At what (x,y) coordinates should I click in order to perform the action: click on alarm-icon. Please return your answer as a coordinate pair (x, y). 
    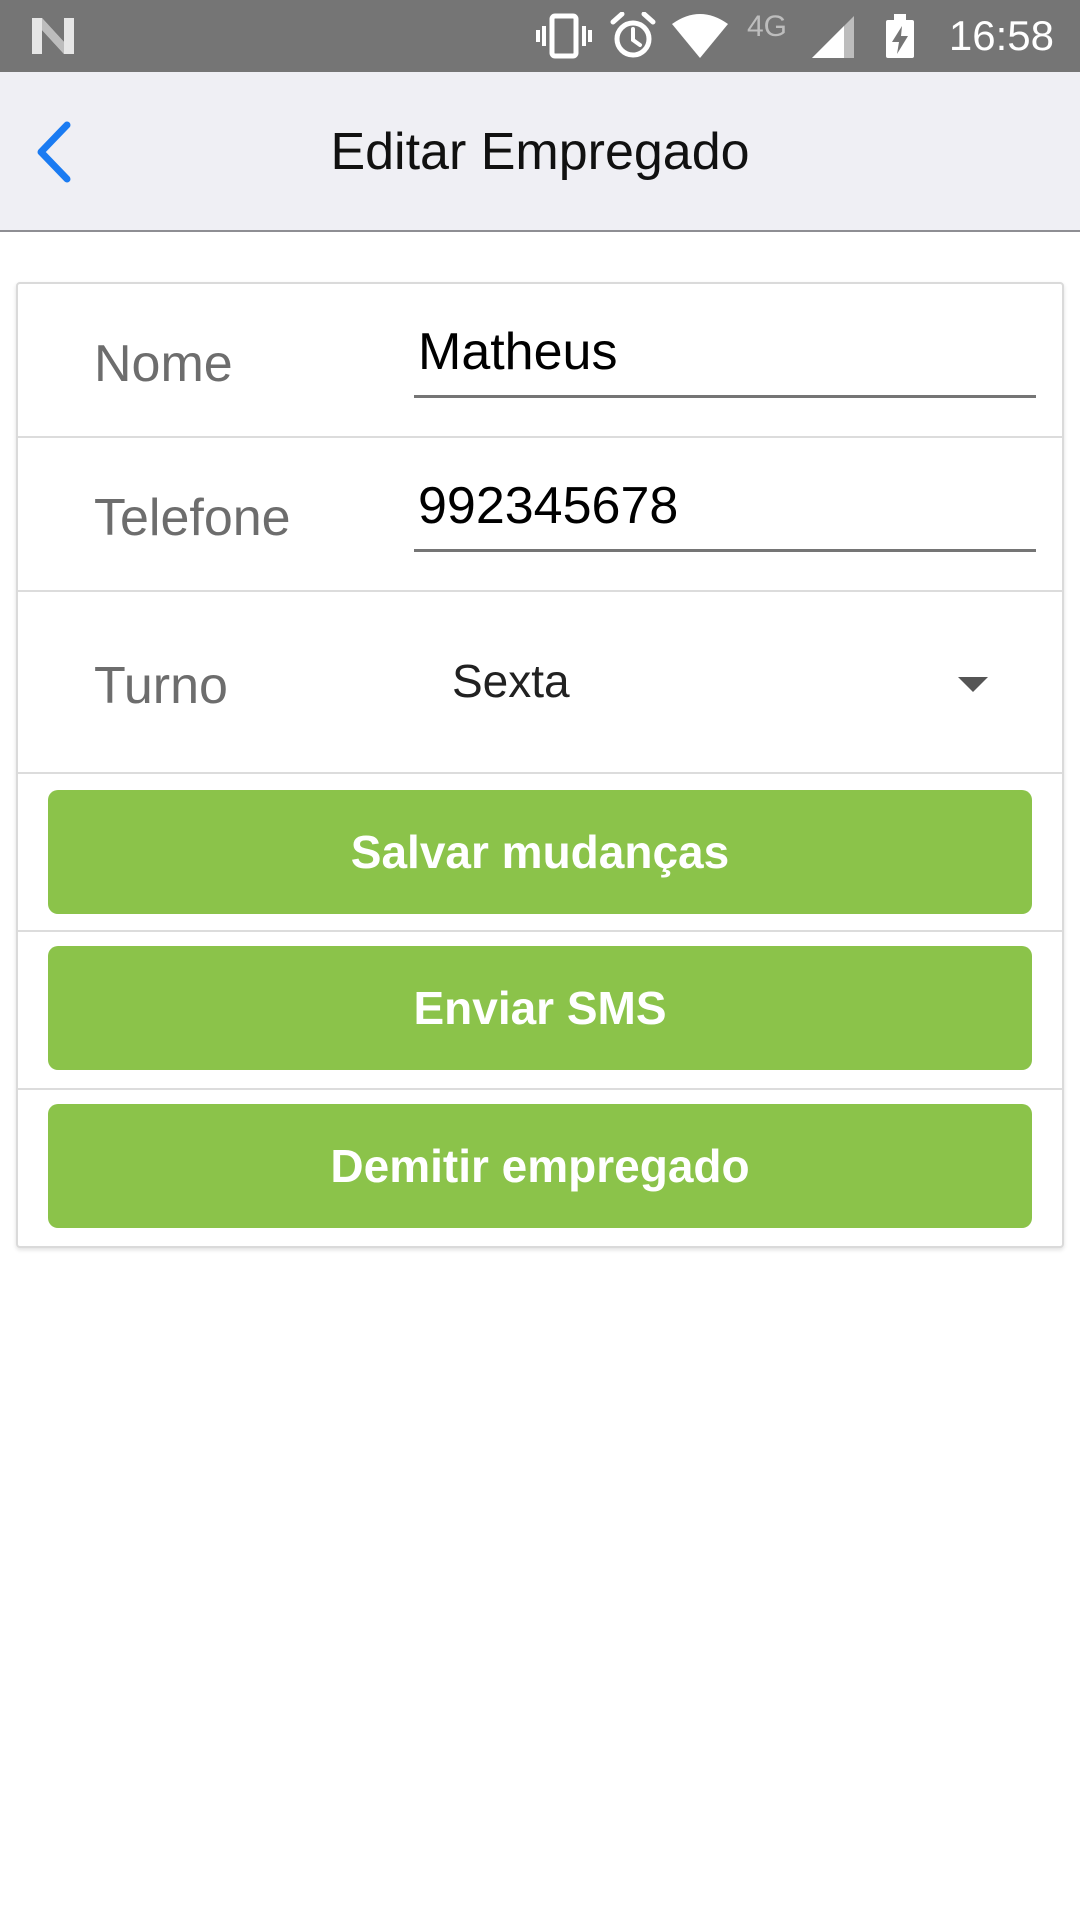
    Looking at the image, I should click on (633, 35).